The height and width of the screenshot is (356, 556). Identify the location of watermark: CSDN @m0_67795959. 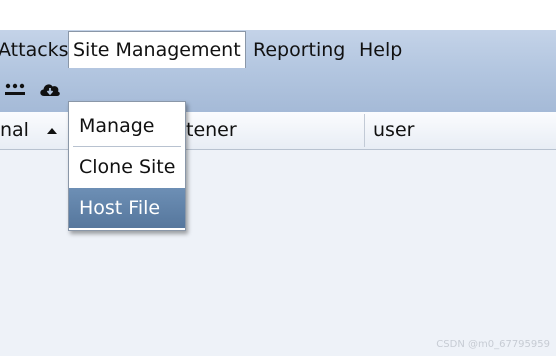
(493, 344).